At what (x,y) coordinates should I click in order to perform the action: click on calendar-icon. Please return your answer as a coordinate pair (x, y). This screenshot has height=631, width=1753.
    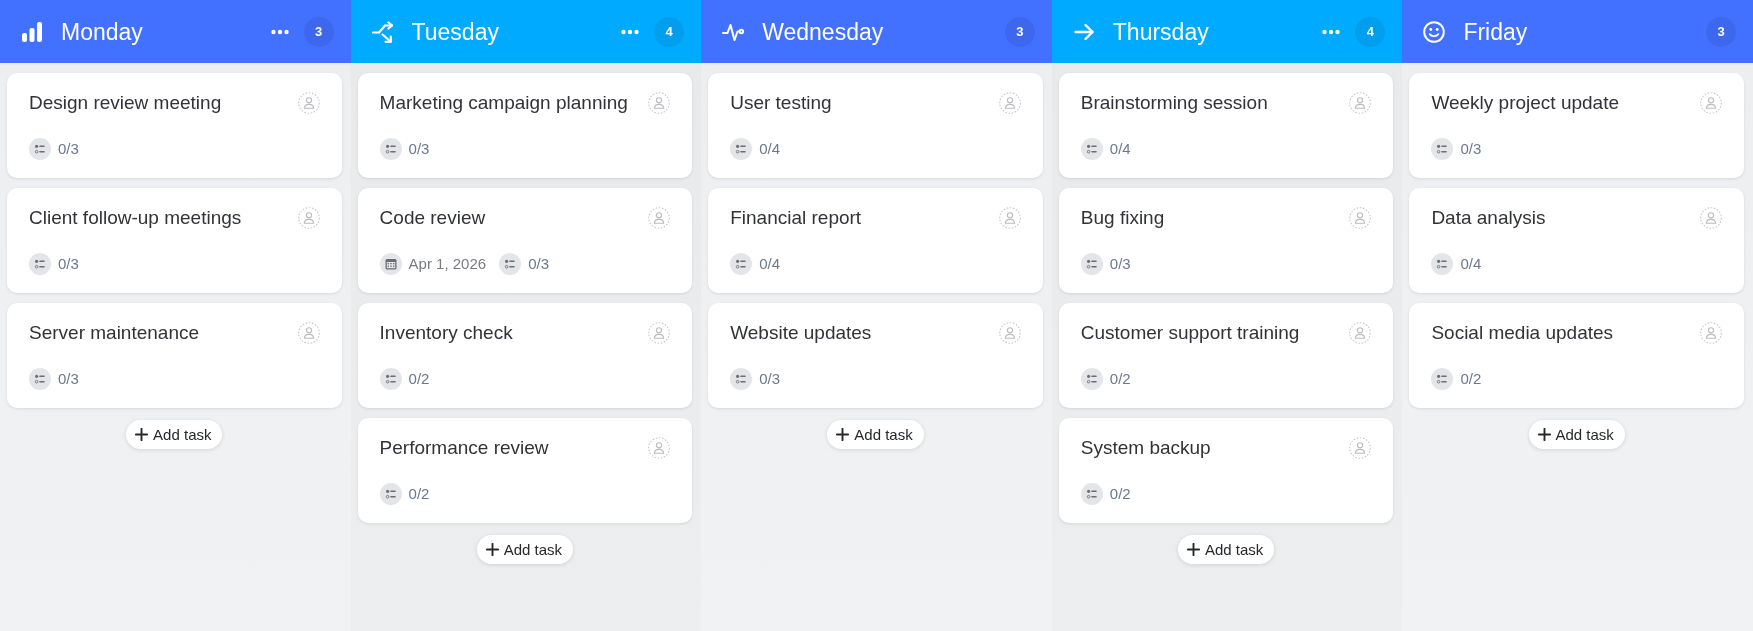
    Looking at the image, I should click on (390, 264).